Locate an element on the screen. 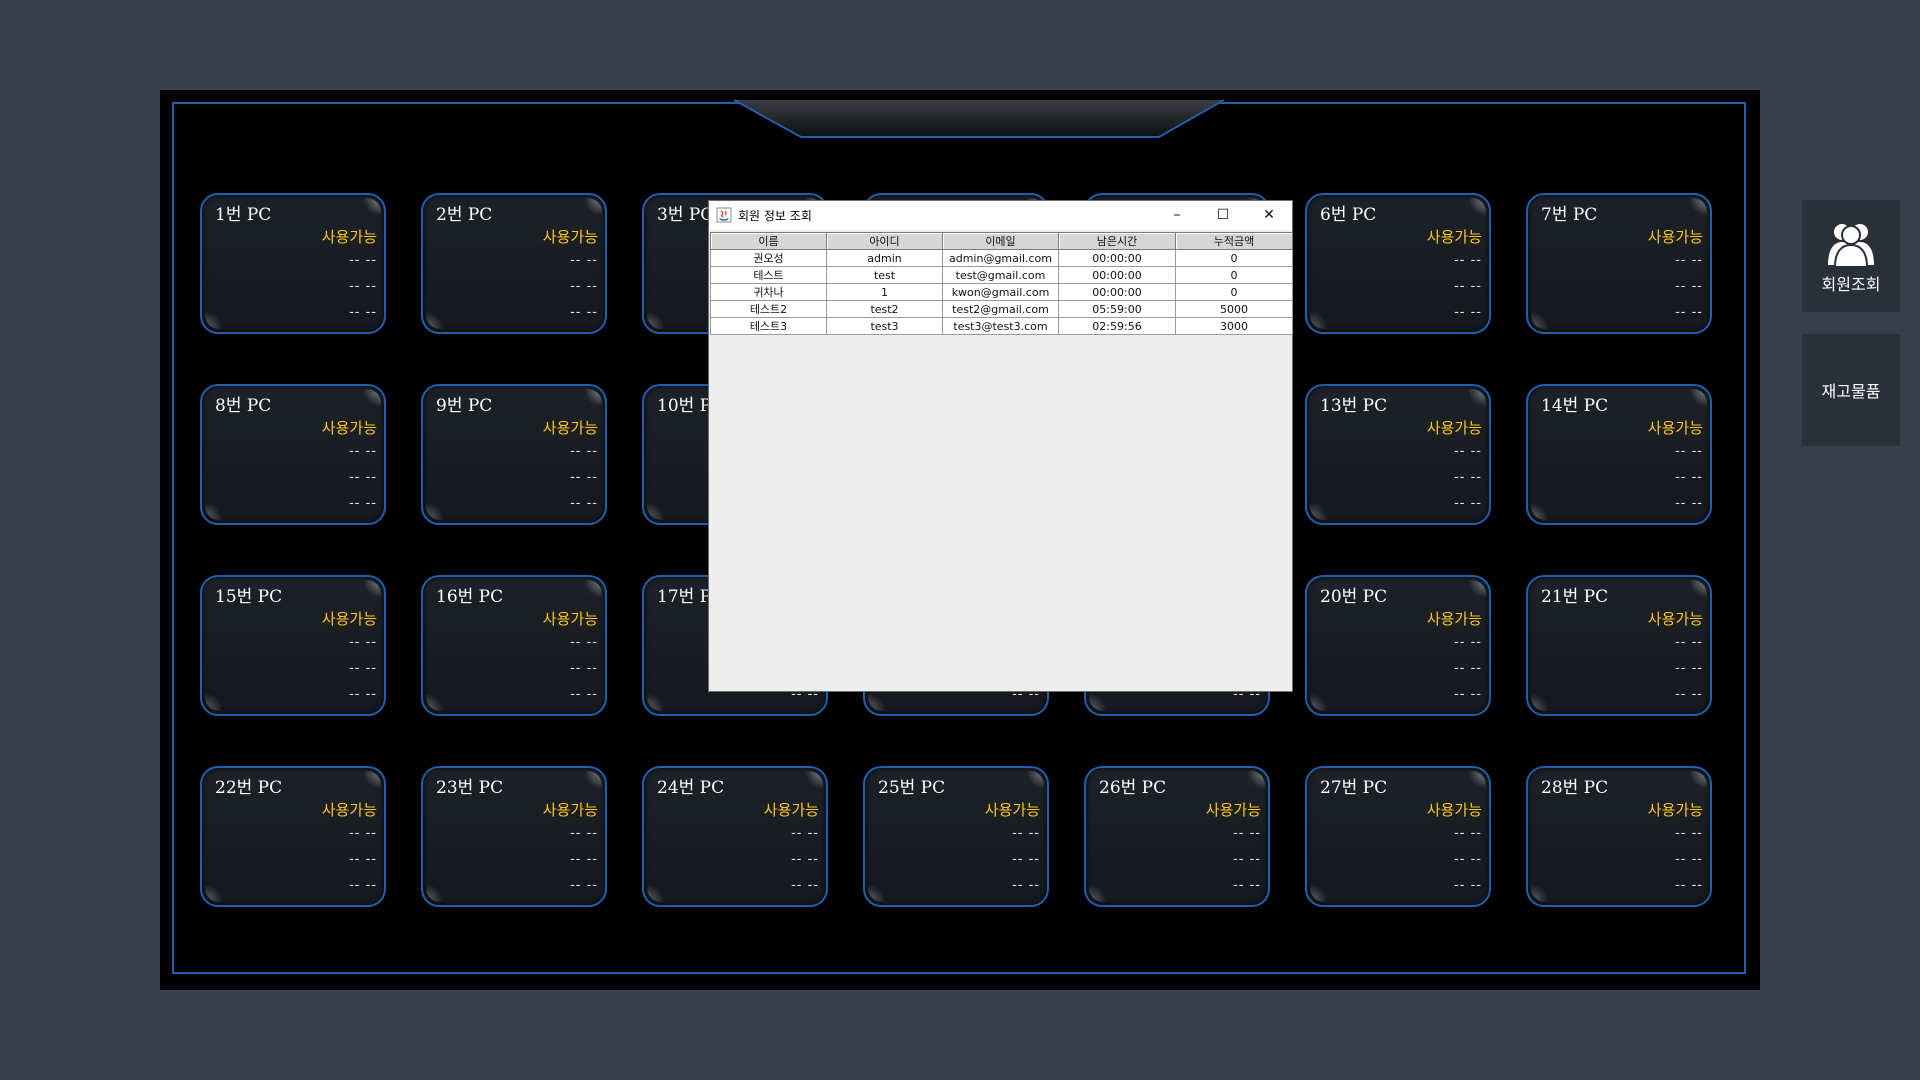  table-cell: test2 is located at coordinates (884, 309).